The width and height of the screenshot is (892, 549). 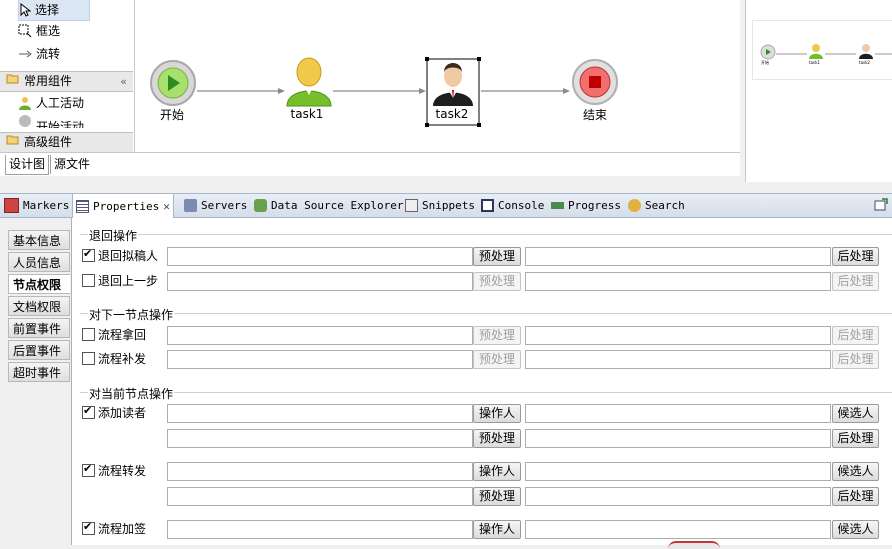 I want to click on side-tab-basic-info: 基本信息, so click(x=39, y=240).